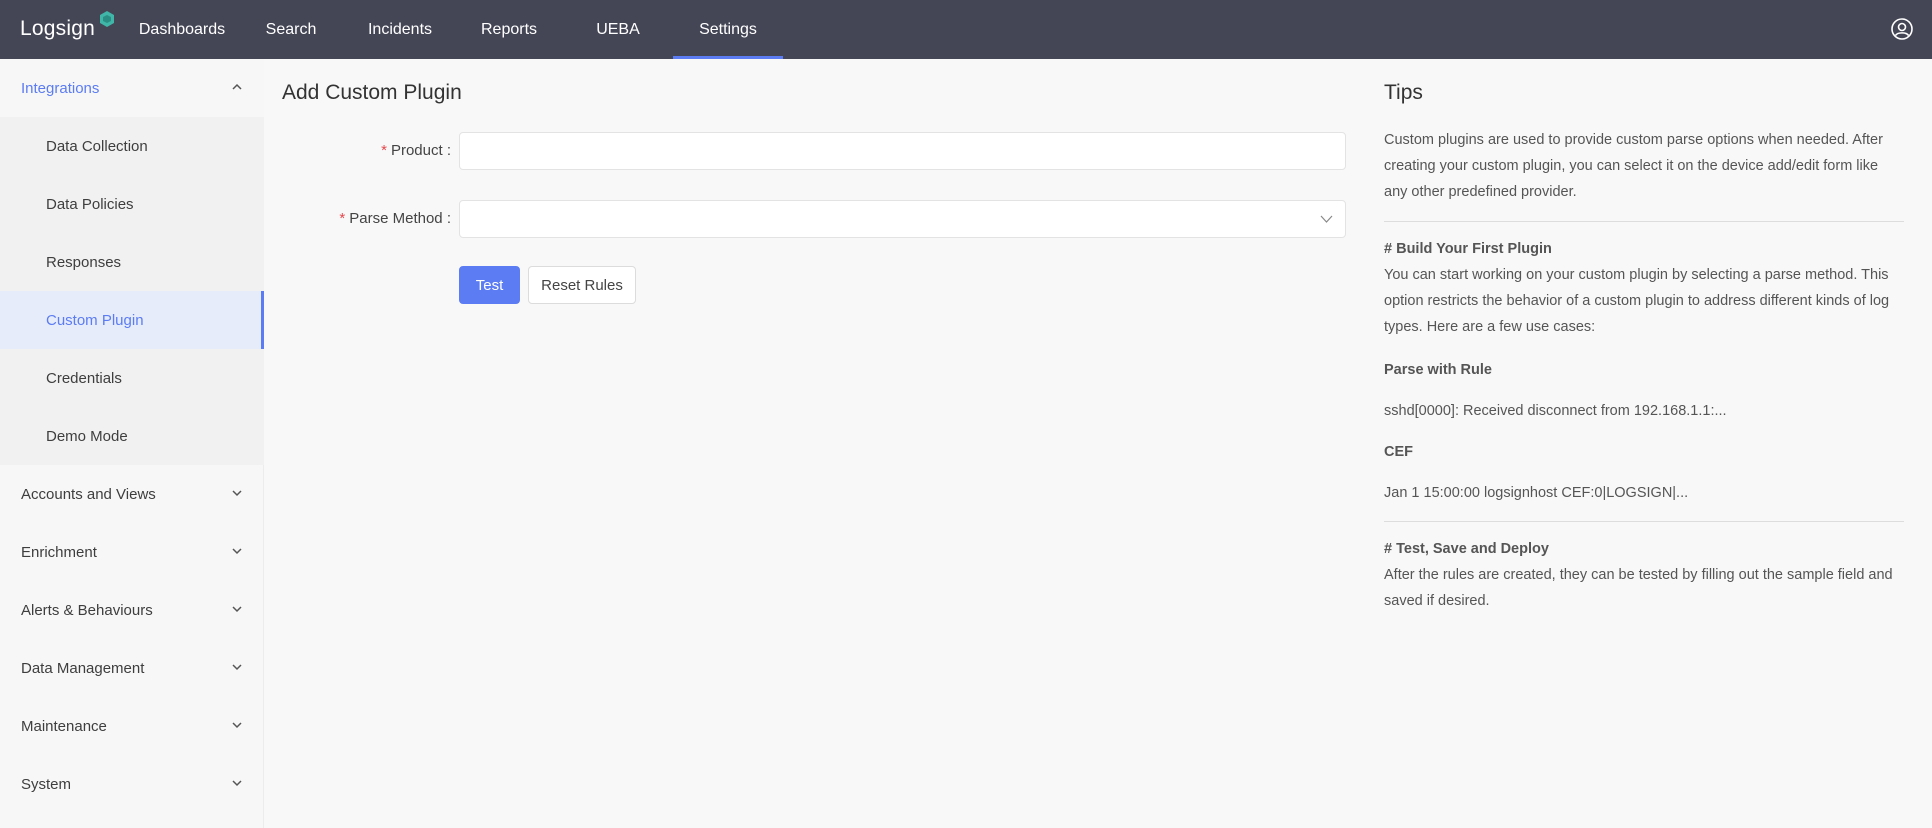 Image resolution: width=1932 pixels, height=828 pixels. I want to click on nav-dashboards: Dashboards, so click(182, 29).